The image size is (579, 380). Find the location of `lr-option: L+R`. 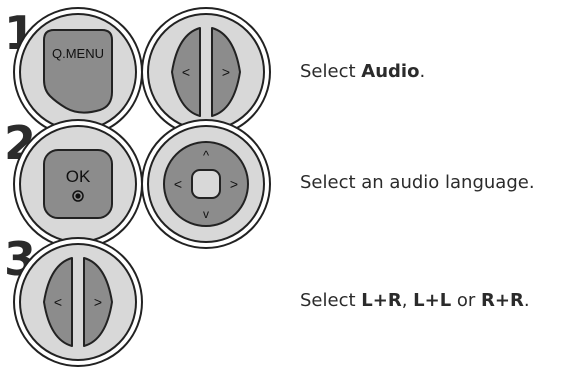

lr-option: L+R is located at coordinates (381, 300).